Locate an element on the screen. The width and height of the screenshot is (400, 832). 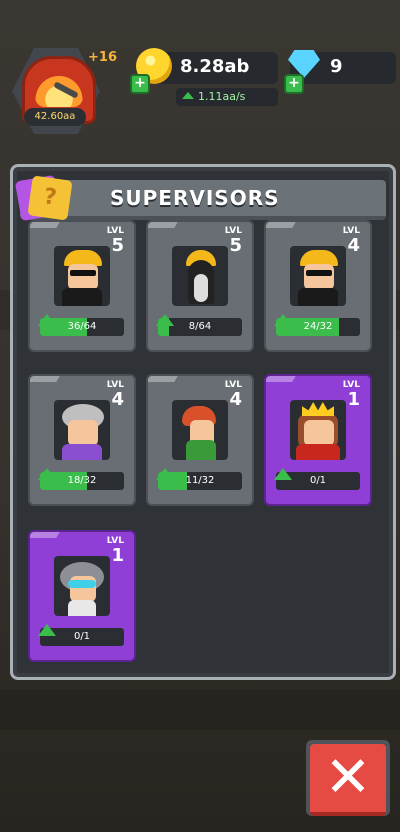
miner-boss-portrait is located at coordinates (82, 276).